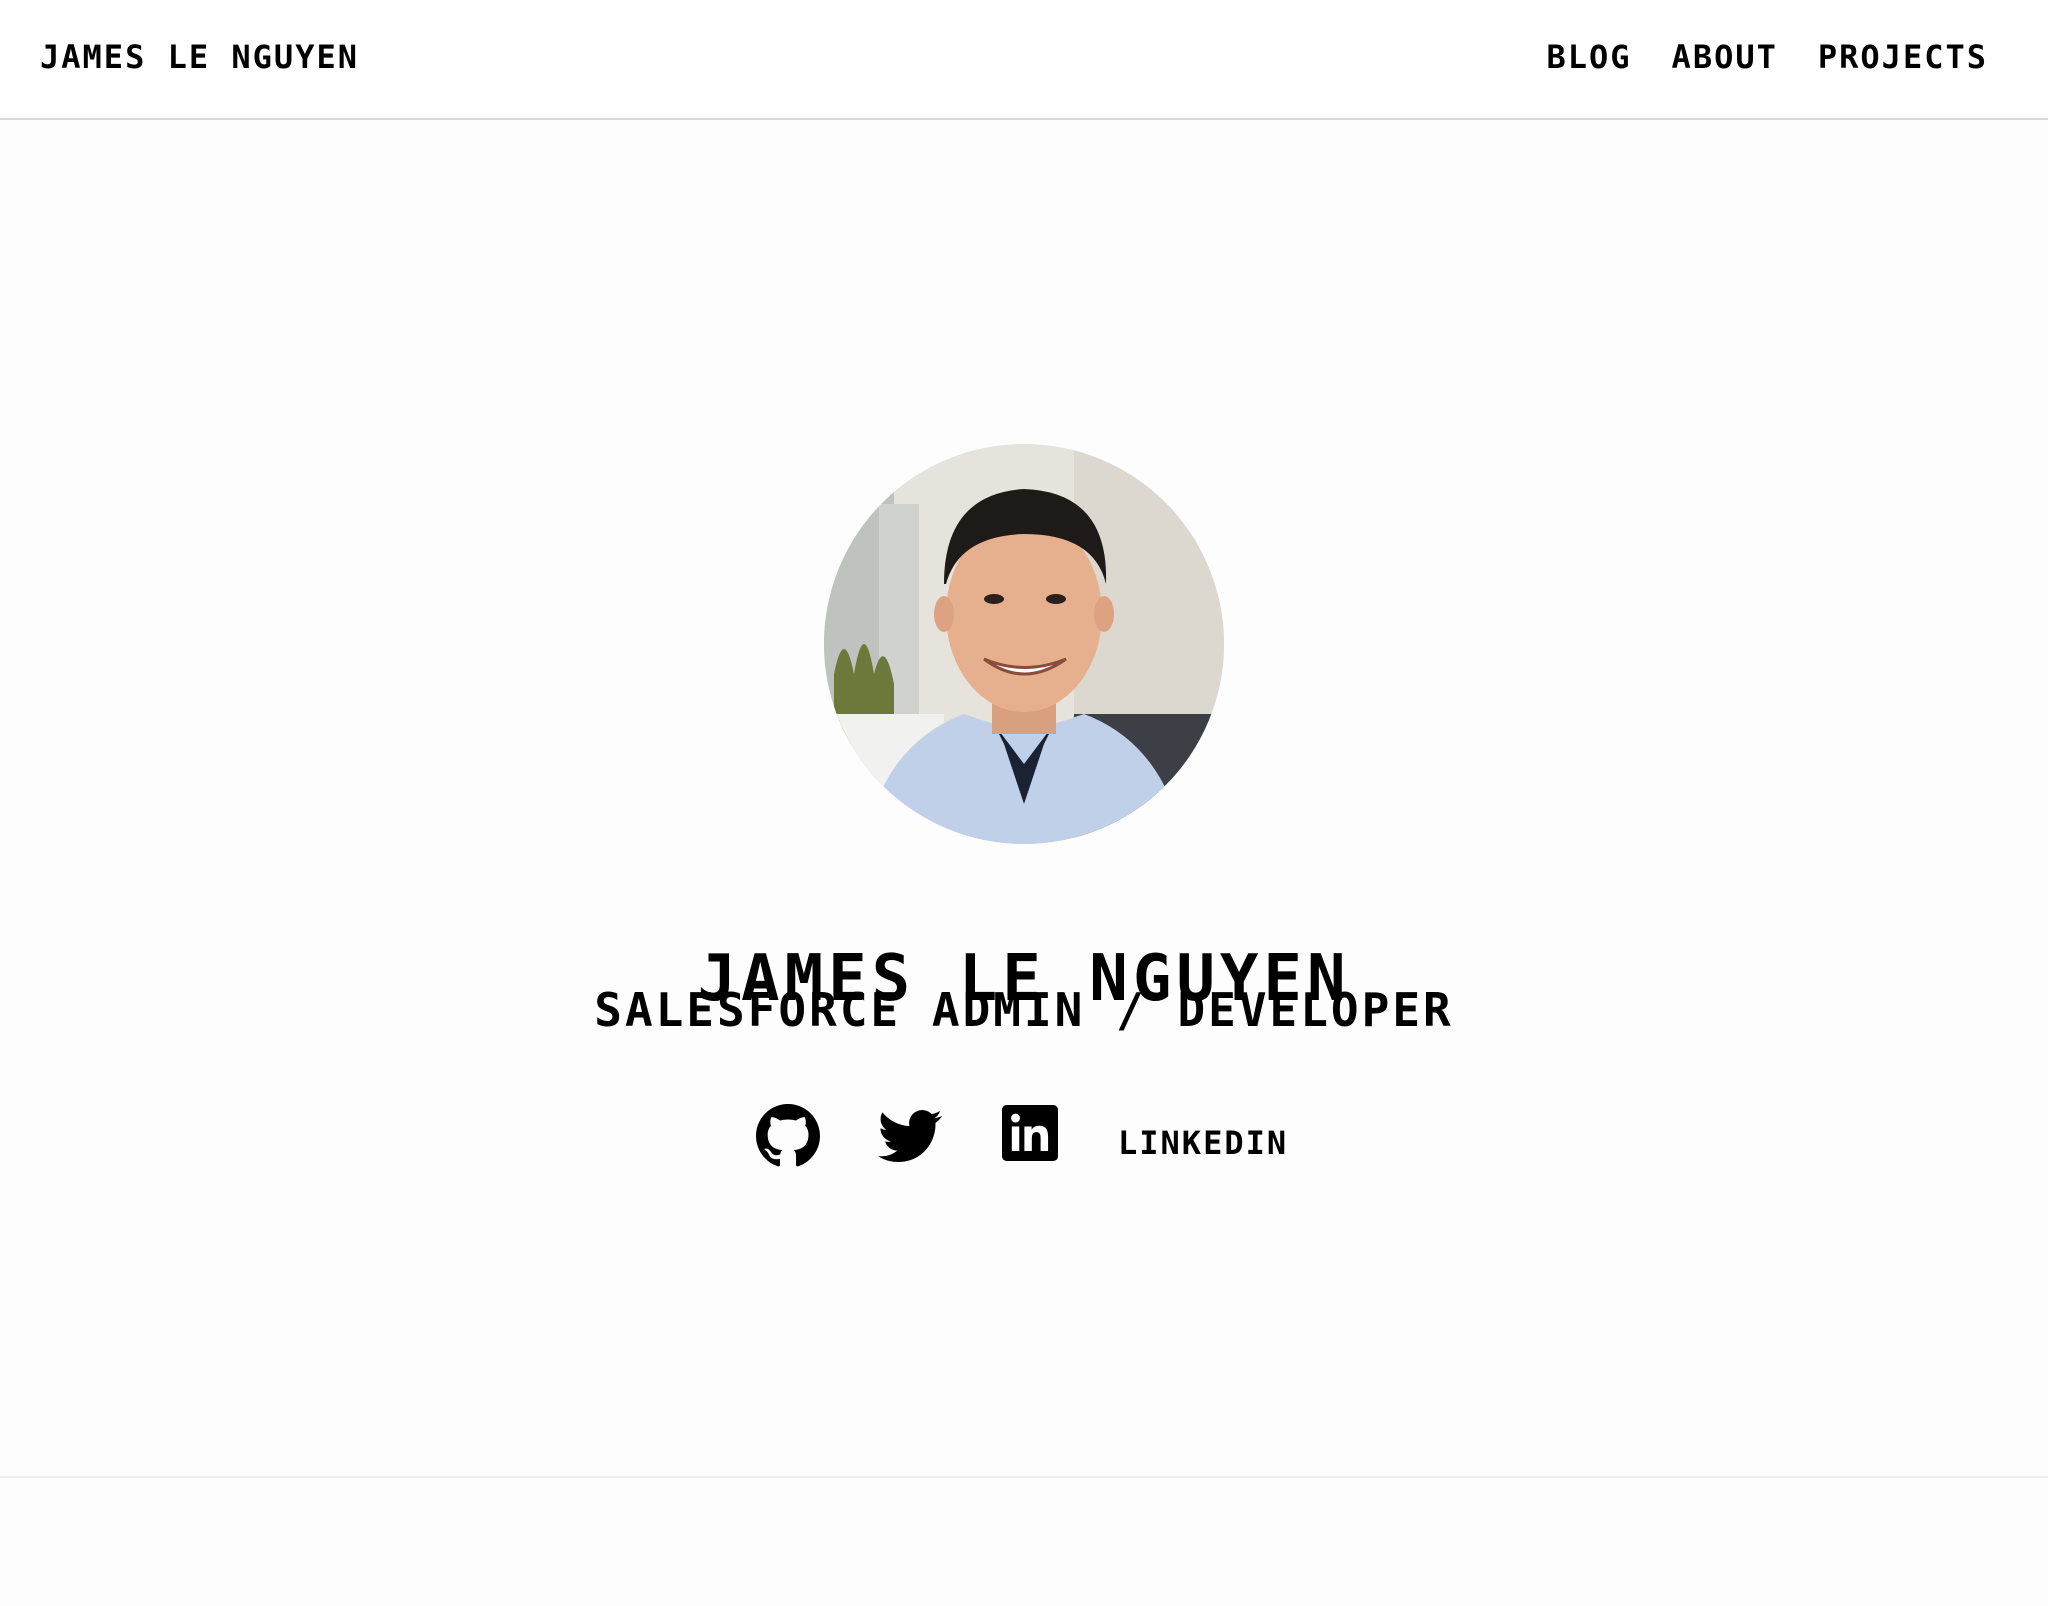 This screenshot has width=2048, height=1606. I want to click on linkedin-link: LINKEDIN, so click(1203, 1143).